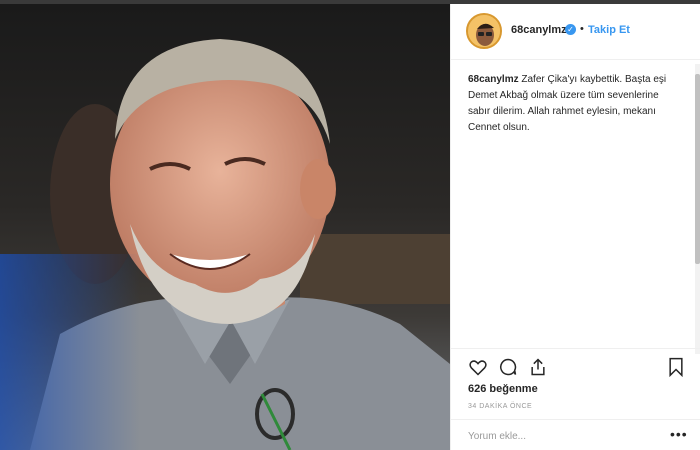 The height and width of the screenshot is (450, 700). Describe the element at coordinates (508, 367) in the screenshot. I see `comment-icon` at that location.